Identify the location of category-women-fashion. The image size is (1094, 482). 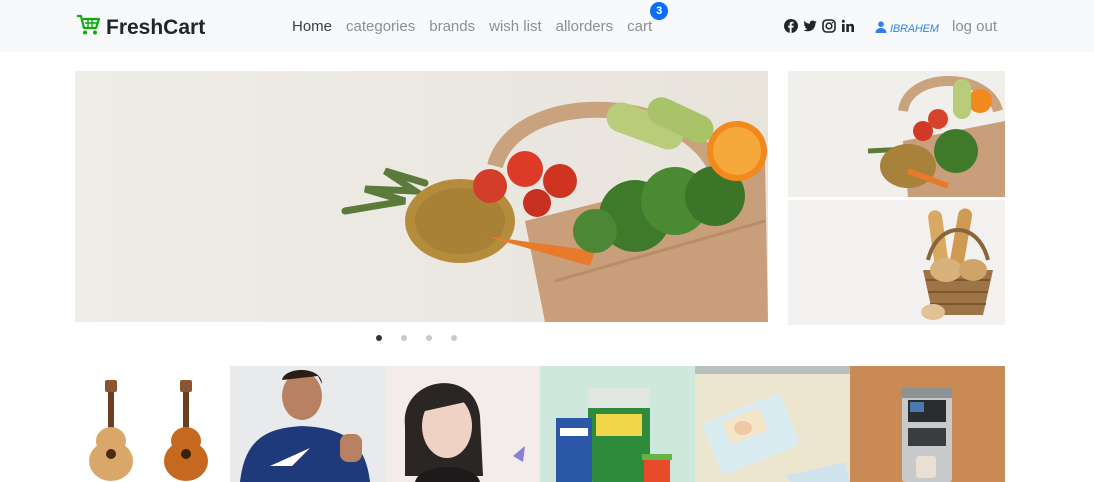
(462, 424).